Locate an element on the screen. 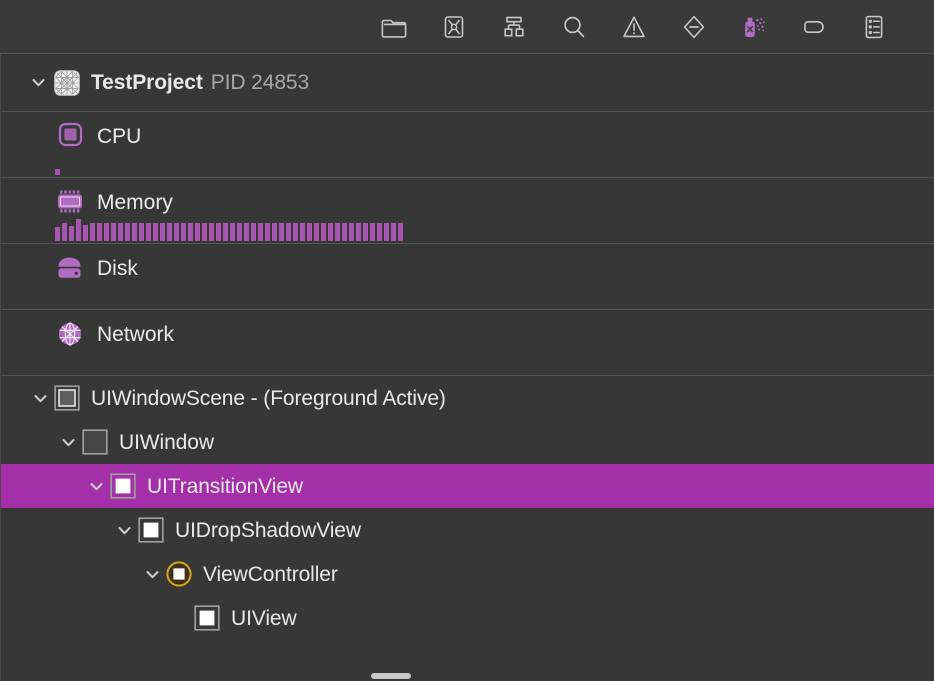 This screenshot has height=681, width=934. diamond-minus-icon is located at coordinates (694, 27).